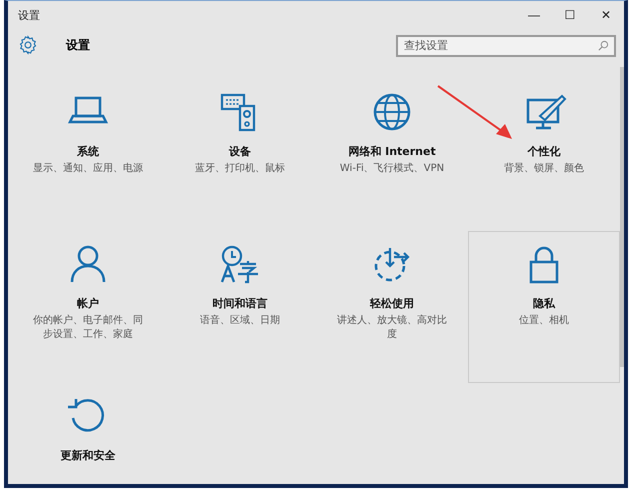 The width and height of the screenshot is (630, 495). What do you see at coordinates (240, 303) in the screenshot?
I see `tile-title: 时间和语言` at bounding box center [240, 303].